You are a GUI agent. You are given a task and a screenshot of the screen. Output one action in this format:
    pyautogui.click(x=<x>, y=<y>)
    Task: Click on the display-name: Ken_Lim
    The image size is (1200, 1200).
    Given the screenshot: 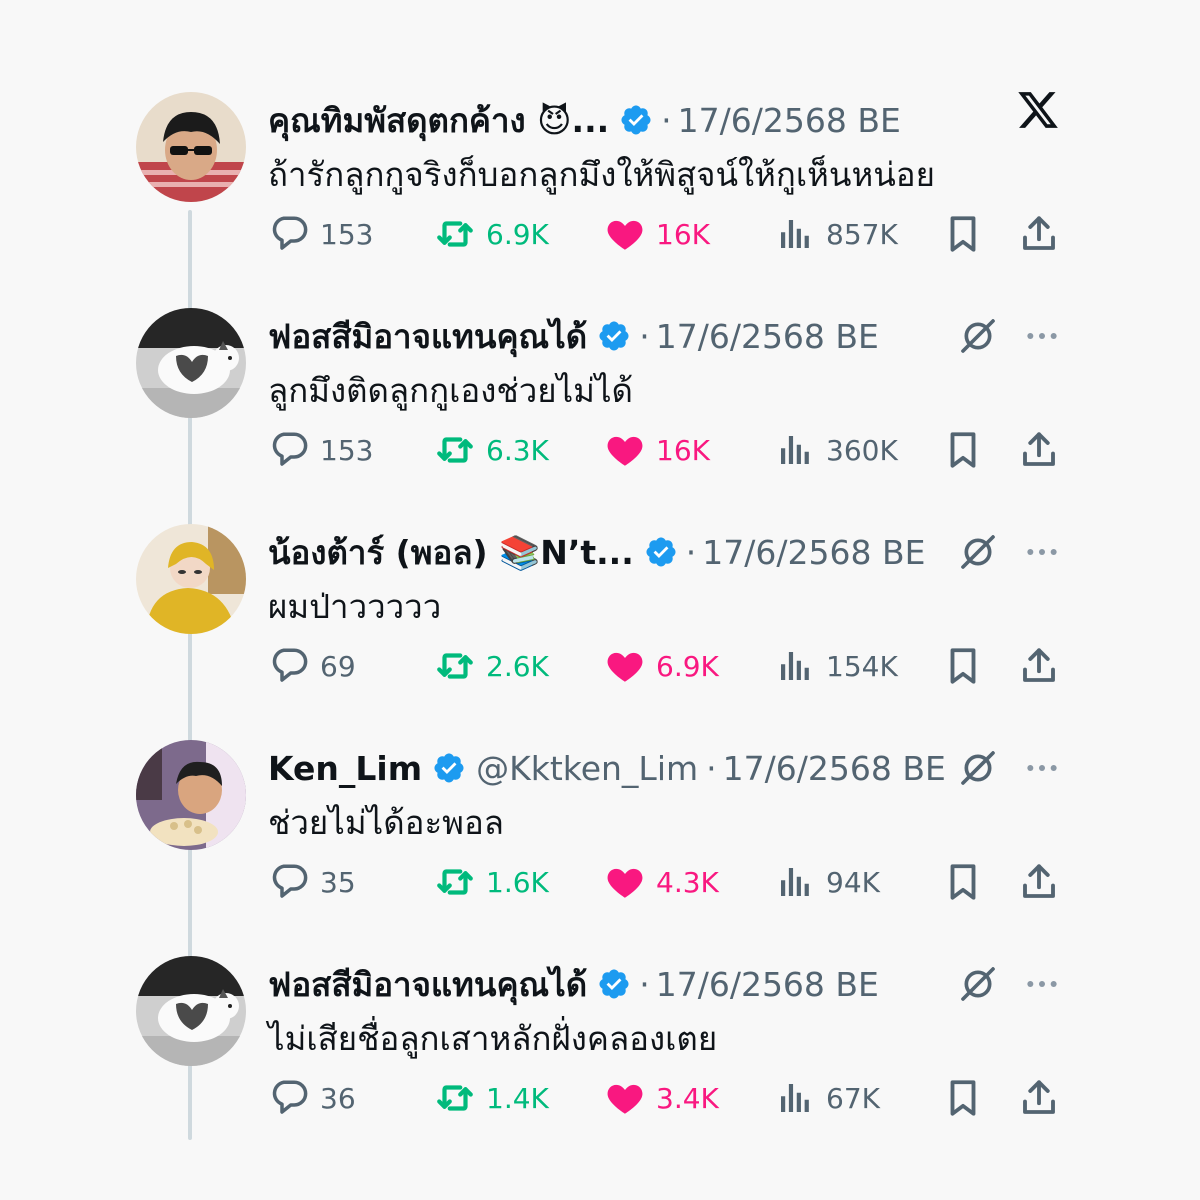 What is the action you would take?
    pyautogui.click(x=345, y=768)
    